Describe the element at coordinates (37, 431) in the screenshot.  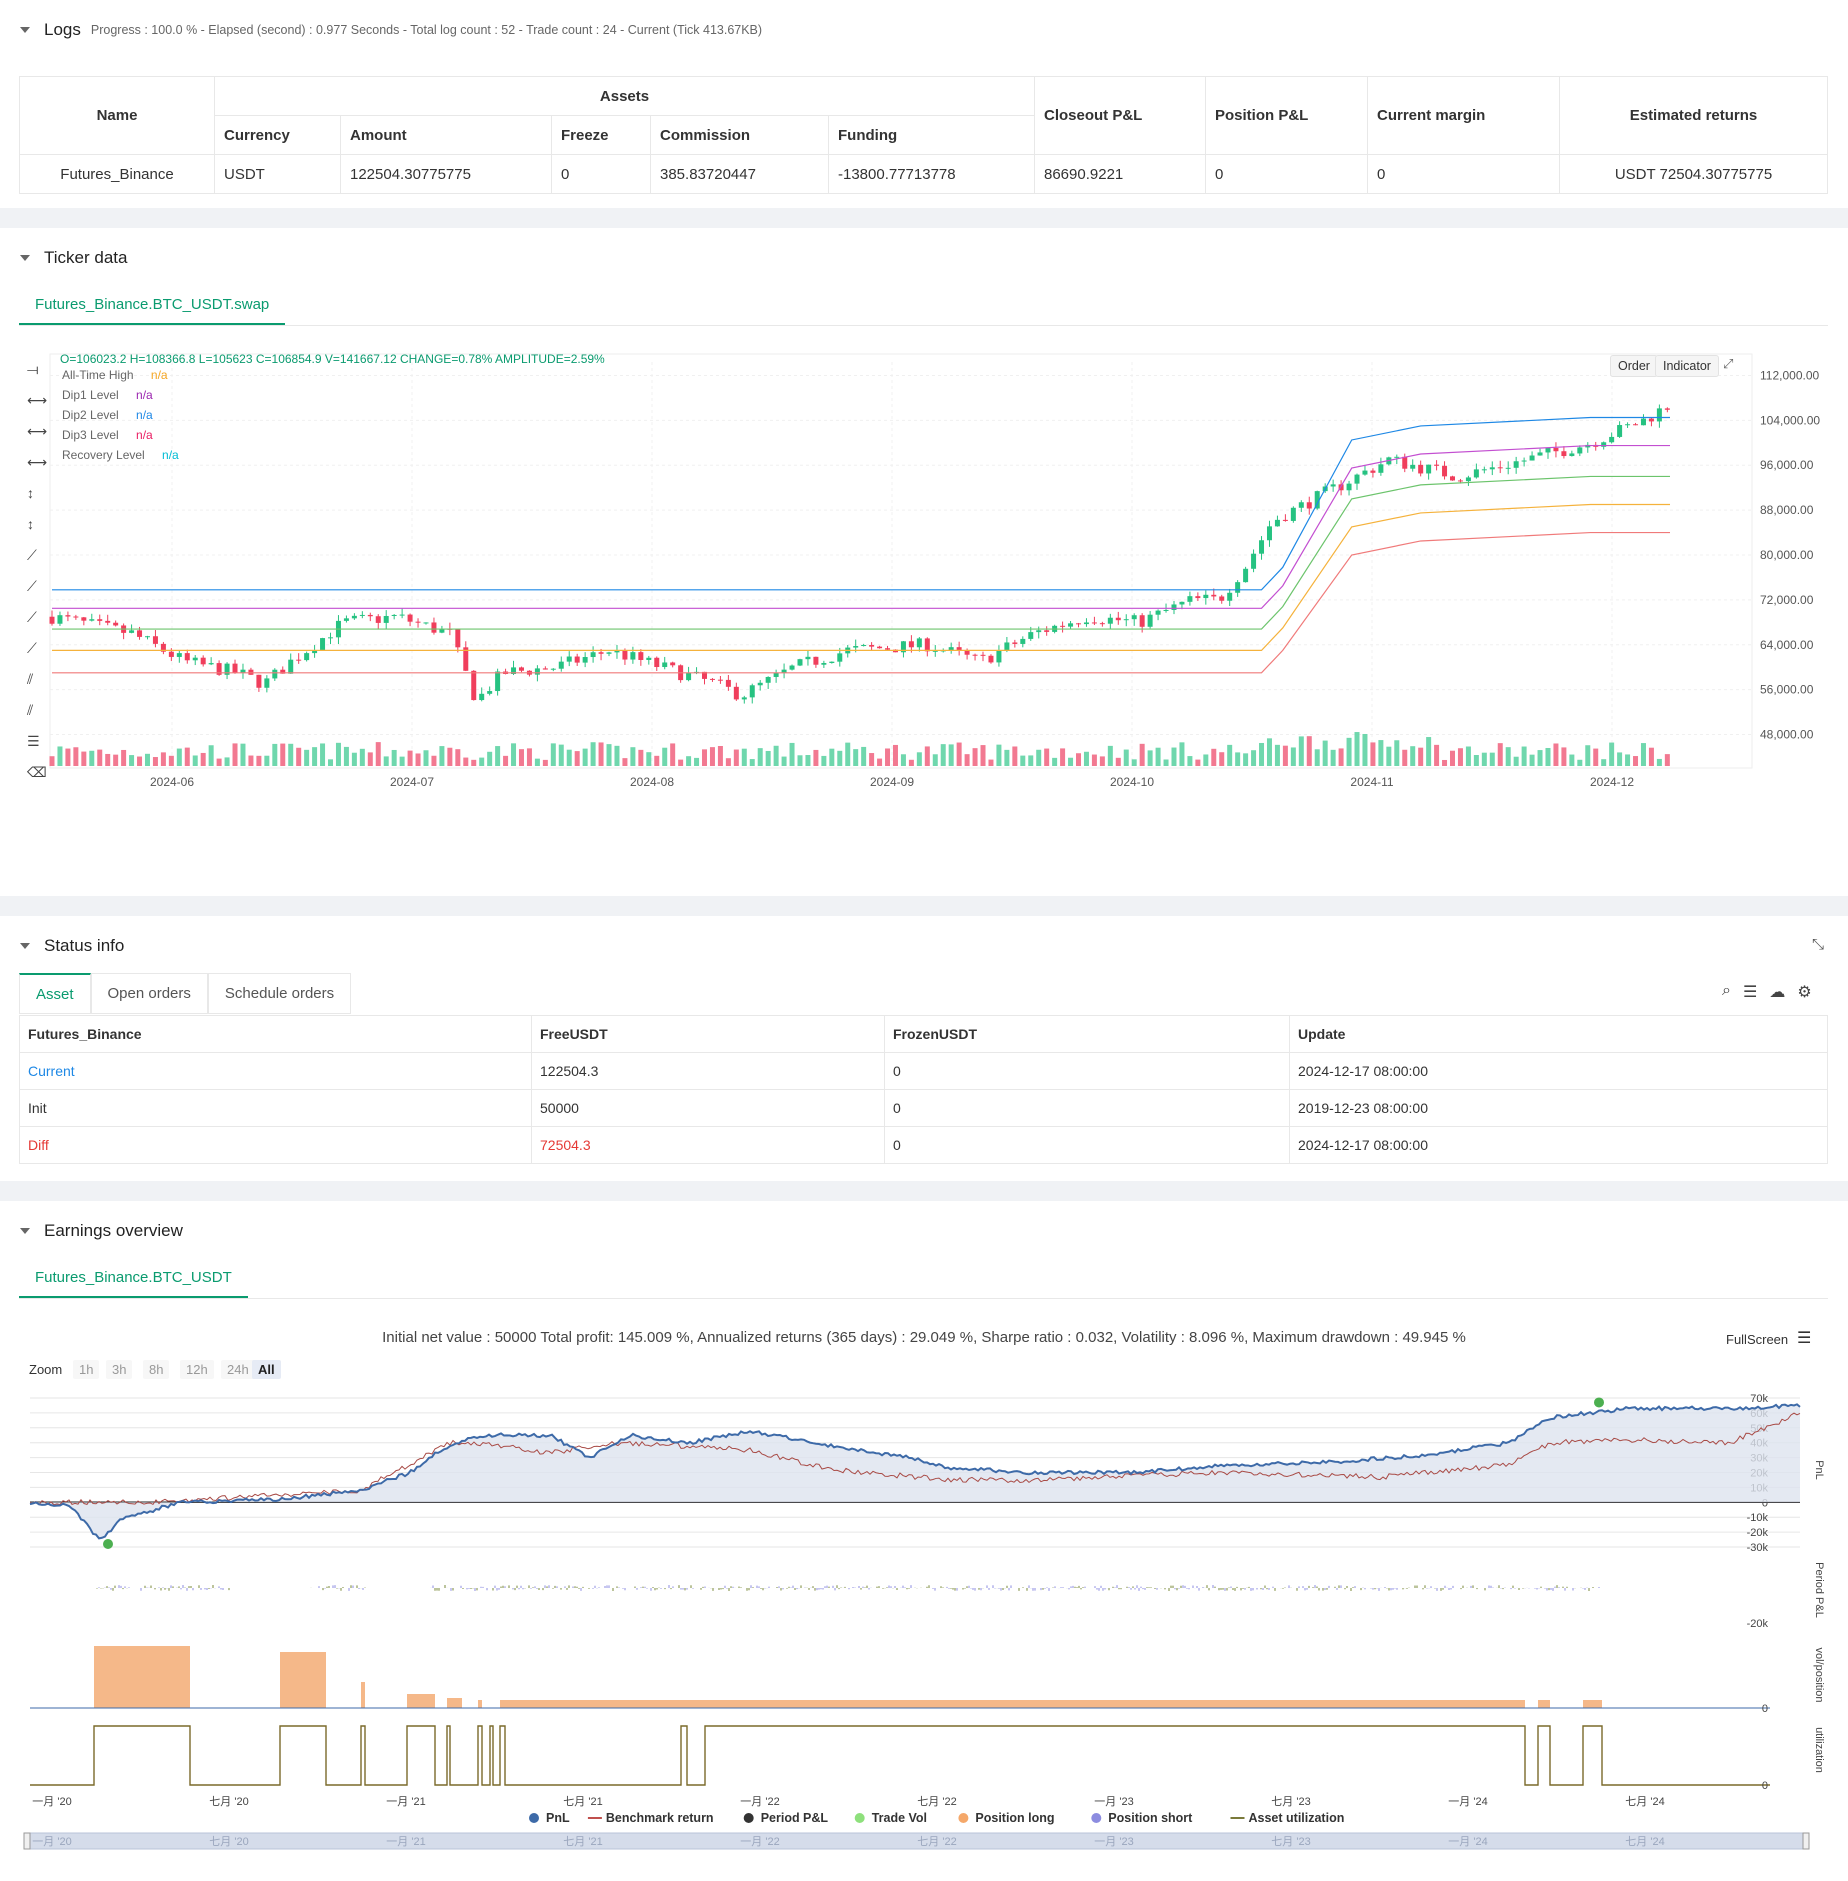
I see `line-icon: ⟷` at that location.